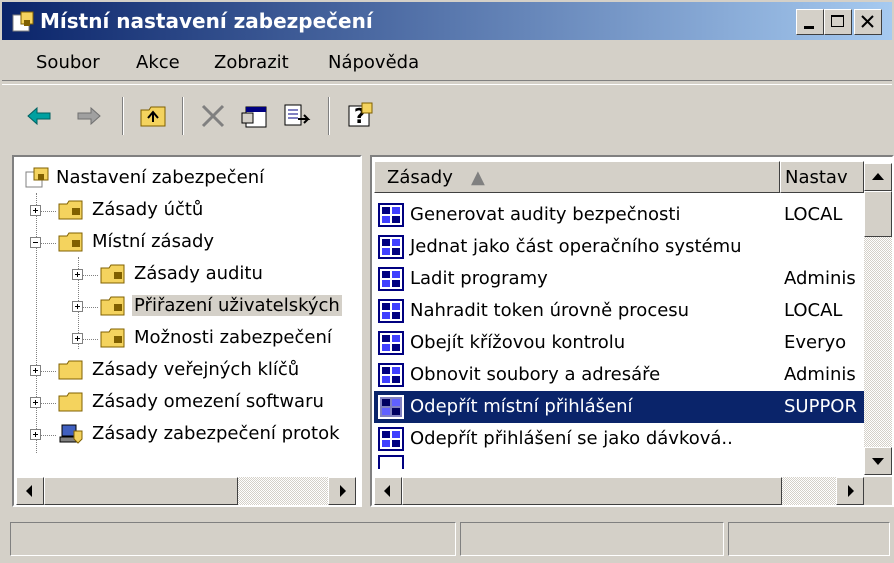 Image resolution: width=894 pixels, height=563 pixels. What do you see at coordinates (373, 62) in the screenshot?
I see `menu-napoveda: Nápověda` at bounding box center [373, 62].